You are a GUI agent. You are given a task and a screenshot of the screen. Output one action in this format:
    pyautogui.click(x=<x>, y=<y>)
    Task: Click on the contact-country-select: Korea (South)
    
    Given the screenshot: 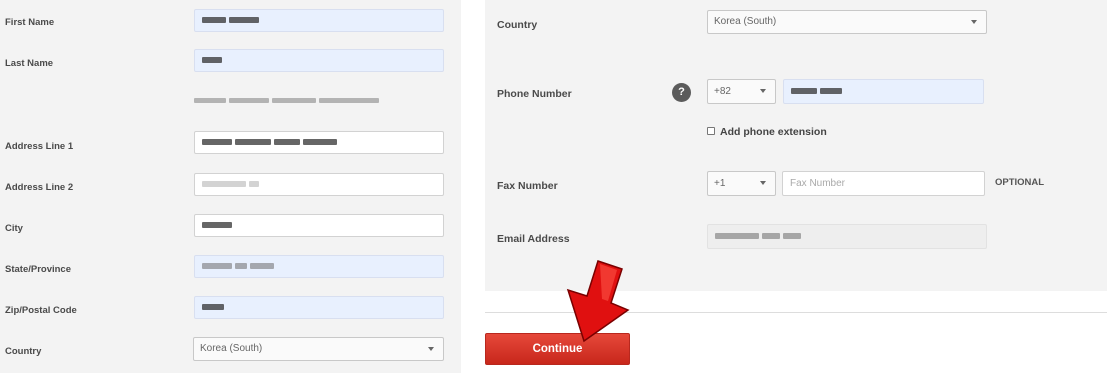 What is the action you would take?
    pyautogui.click(x=847, y=22)
    